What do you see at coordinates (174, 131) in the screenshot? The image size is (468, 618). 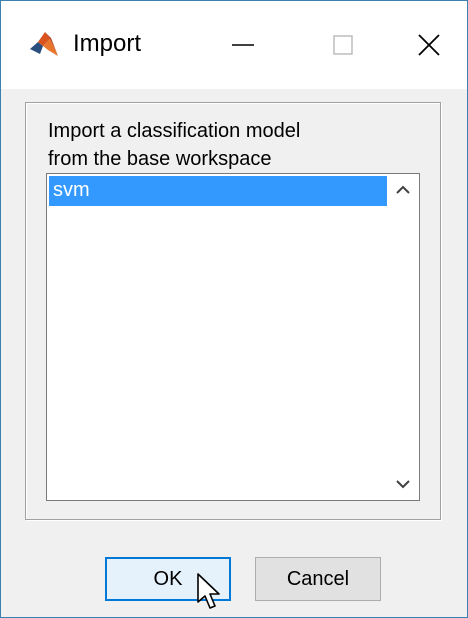 I see `instruction-line-1: Import a classification model` at bounding box center [174, 131].